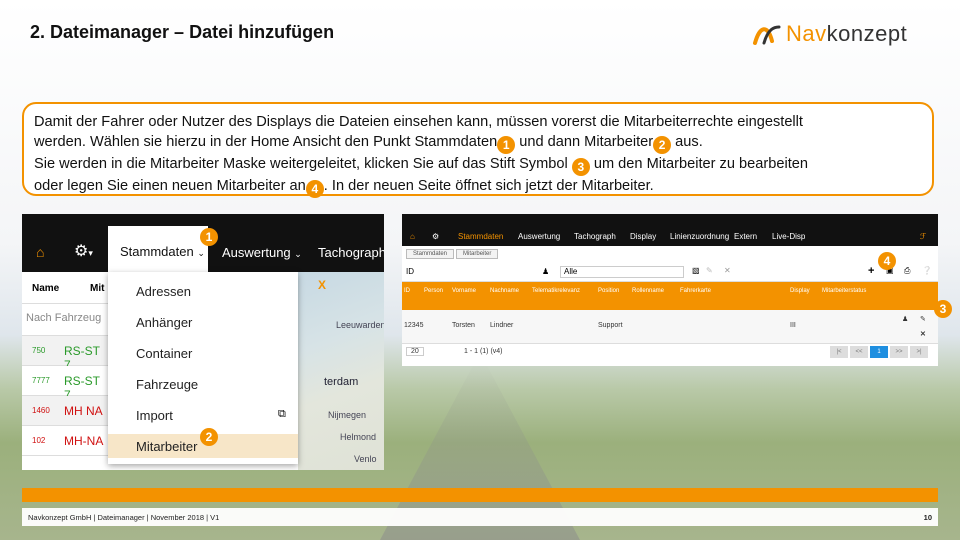  Describe the element at coordinates (610, 325) in the screenshot. I see `cell-position: Support` at that location.